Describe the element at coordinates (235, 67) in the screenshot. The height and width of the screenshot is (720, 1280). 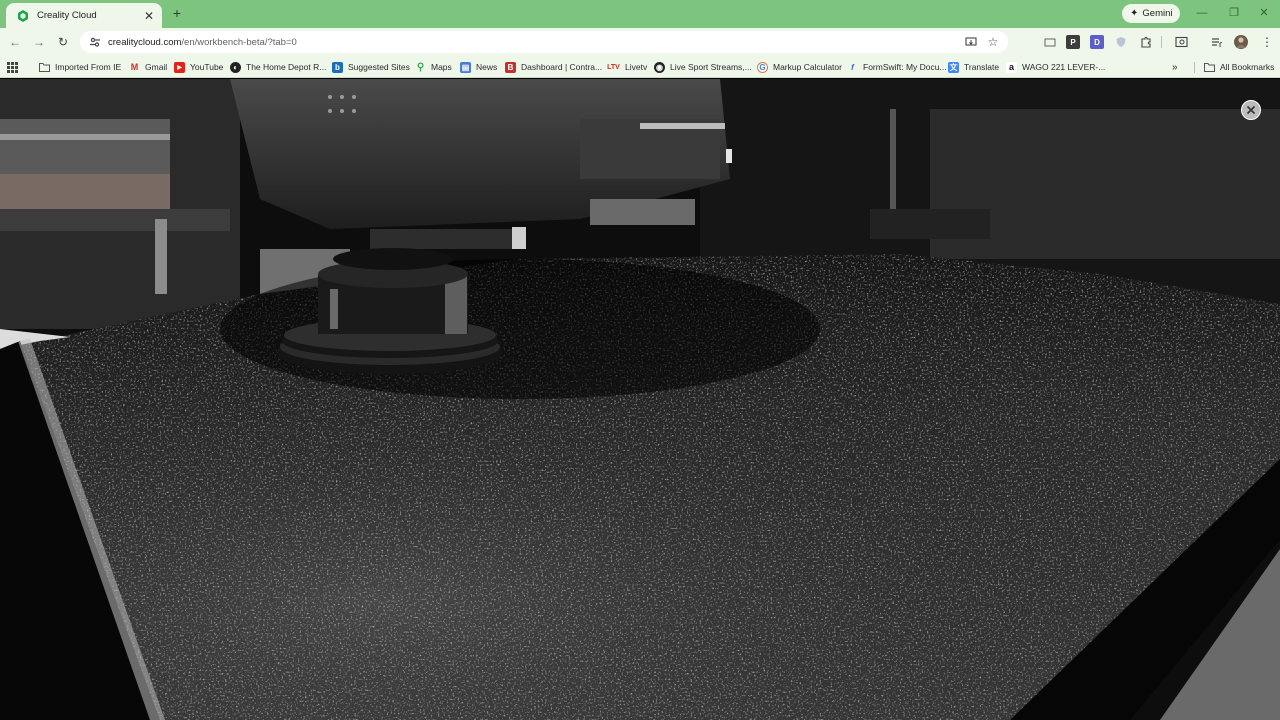
I see `homedepot-icon: ◐` at that location.